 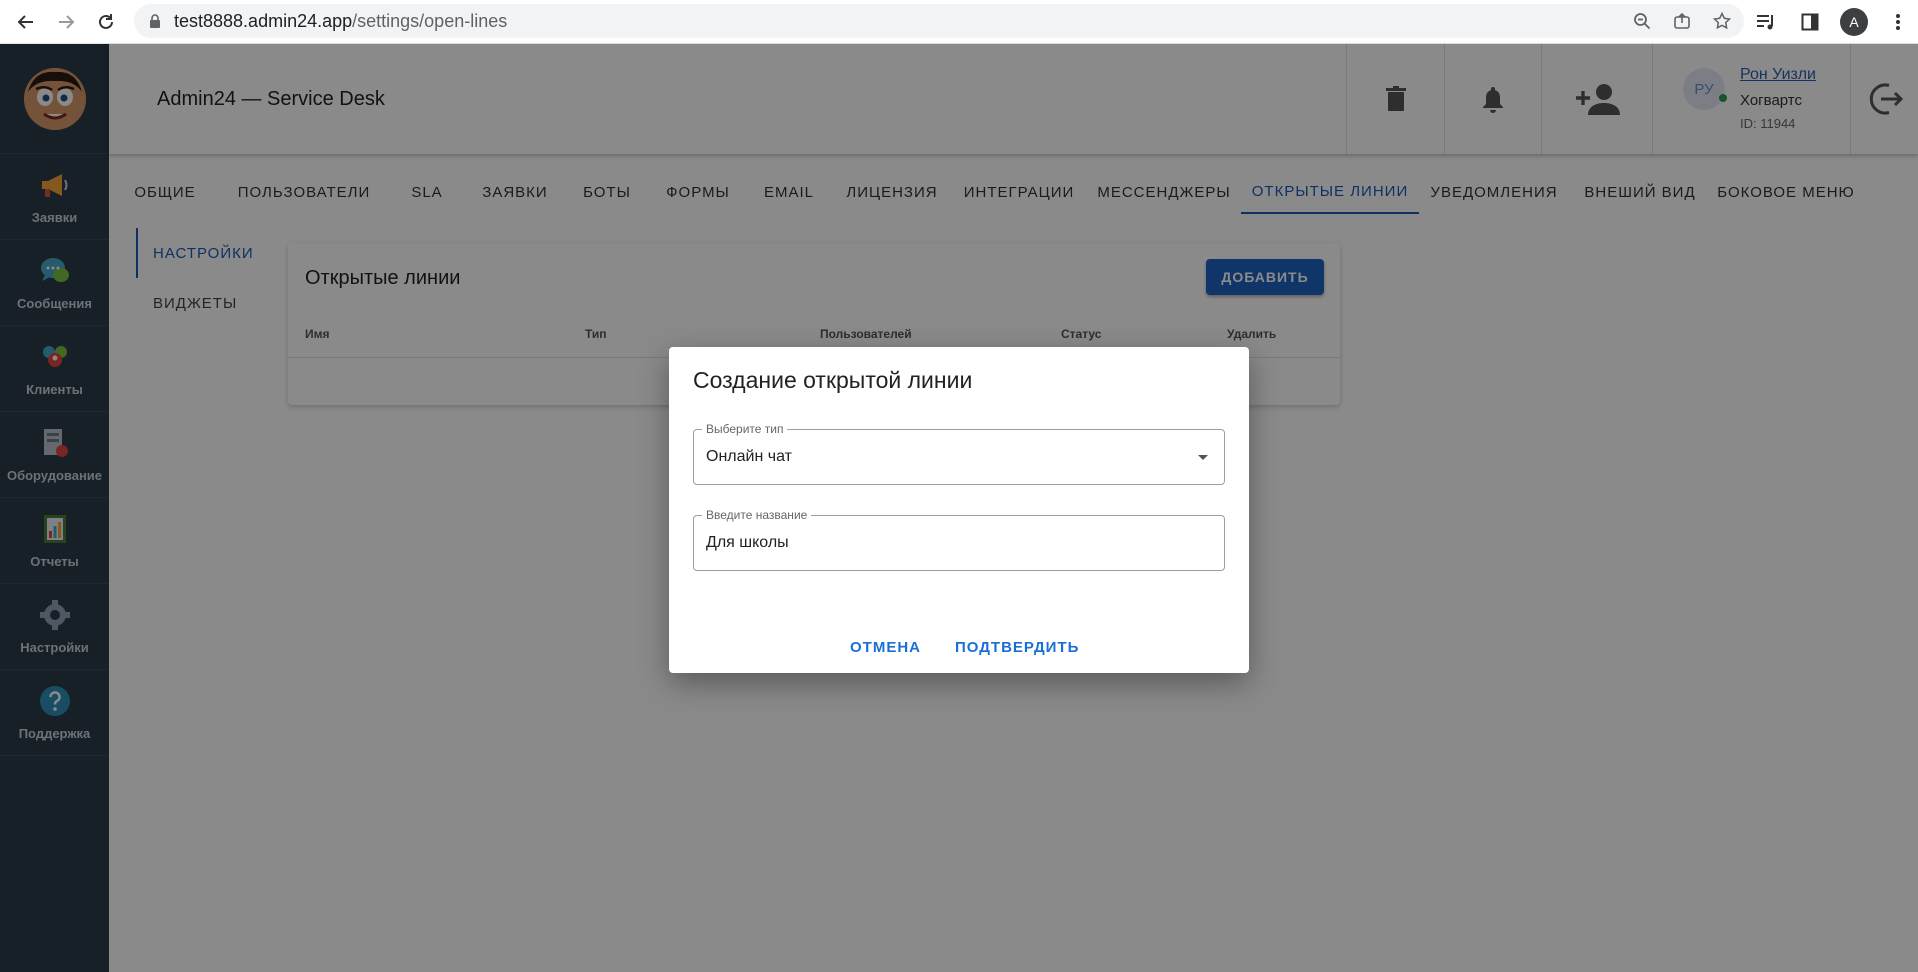 I want to click on back-arrow-icon, so click(x=26, y=22).